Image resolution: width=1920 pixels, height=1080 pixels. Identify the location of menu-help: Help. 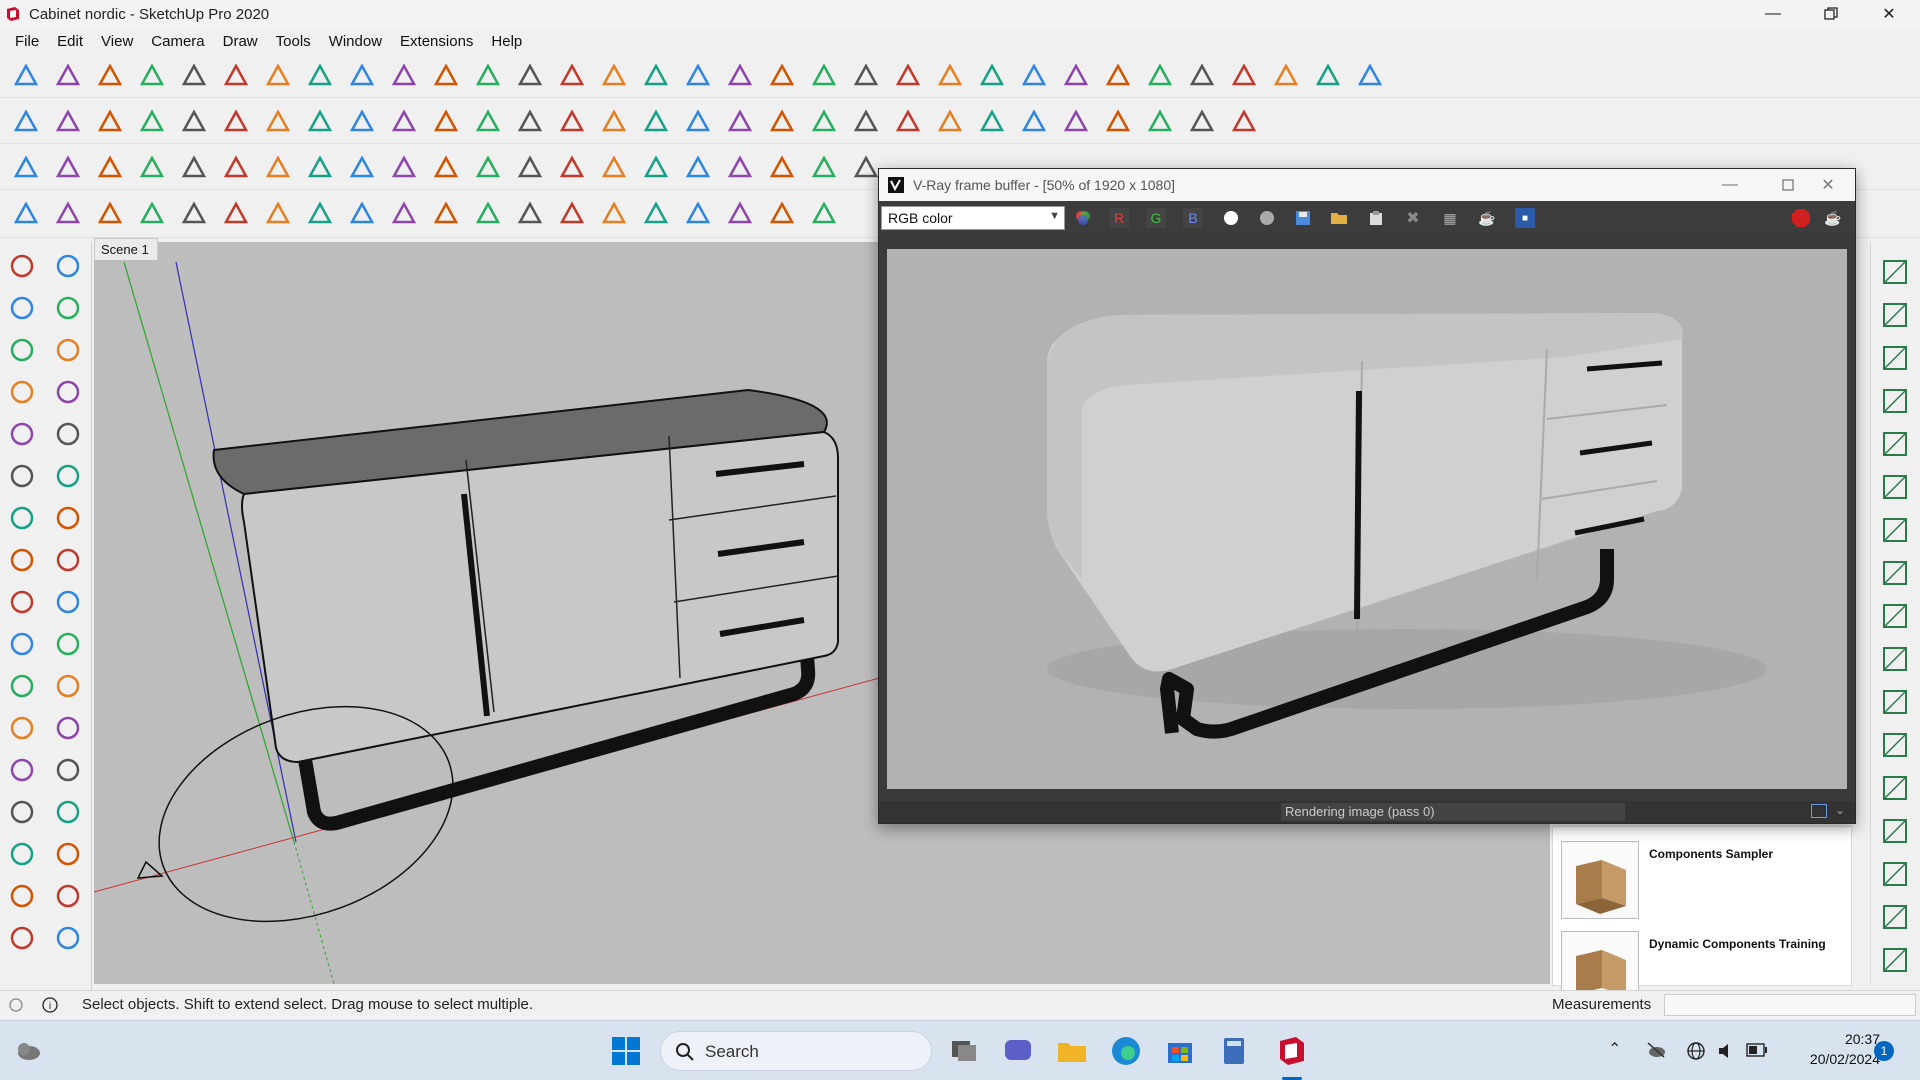
(506, 41).